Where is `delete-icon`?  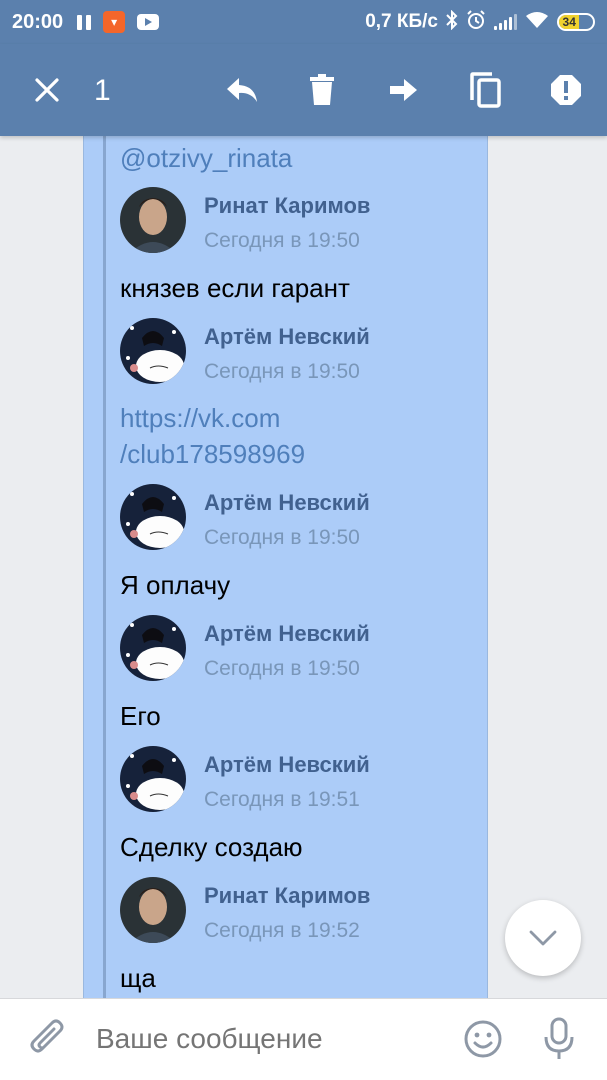
delete-icon is located at coordinates (322, 89).